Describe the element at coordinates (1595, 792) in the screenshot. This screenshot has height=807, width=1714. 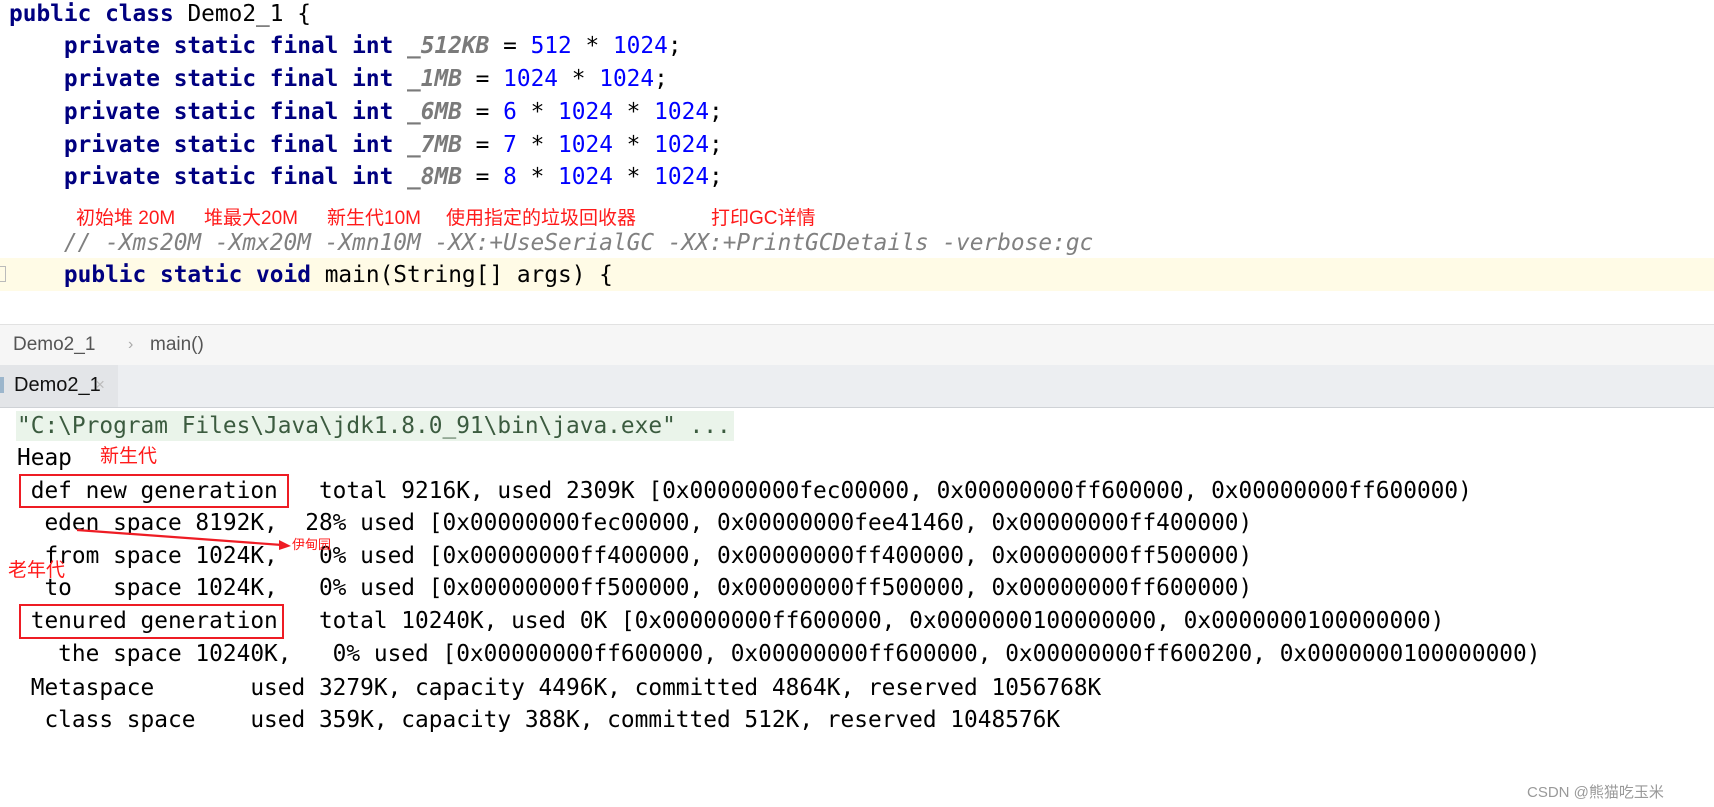
I see `watermark: CSDN @熊猫吃玉米` at that location.